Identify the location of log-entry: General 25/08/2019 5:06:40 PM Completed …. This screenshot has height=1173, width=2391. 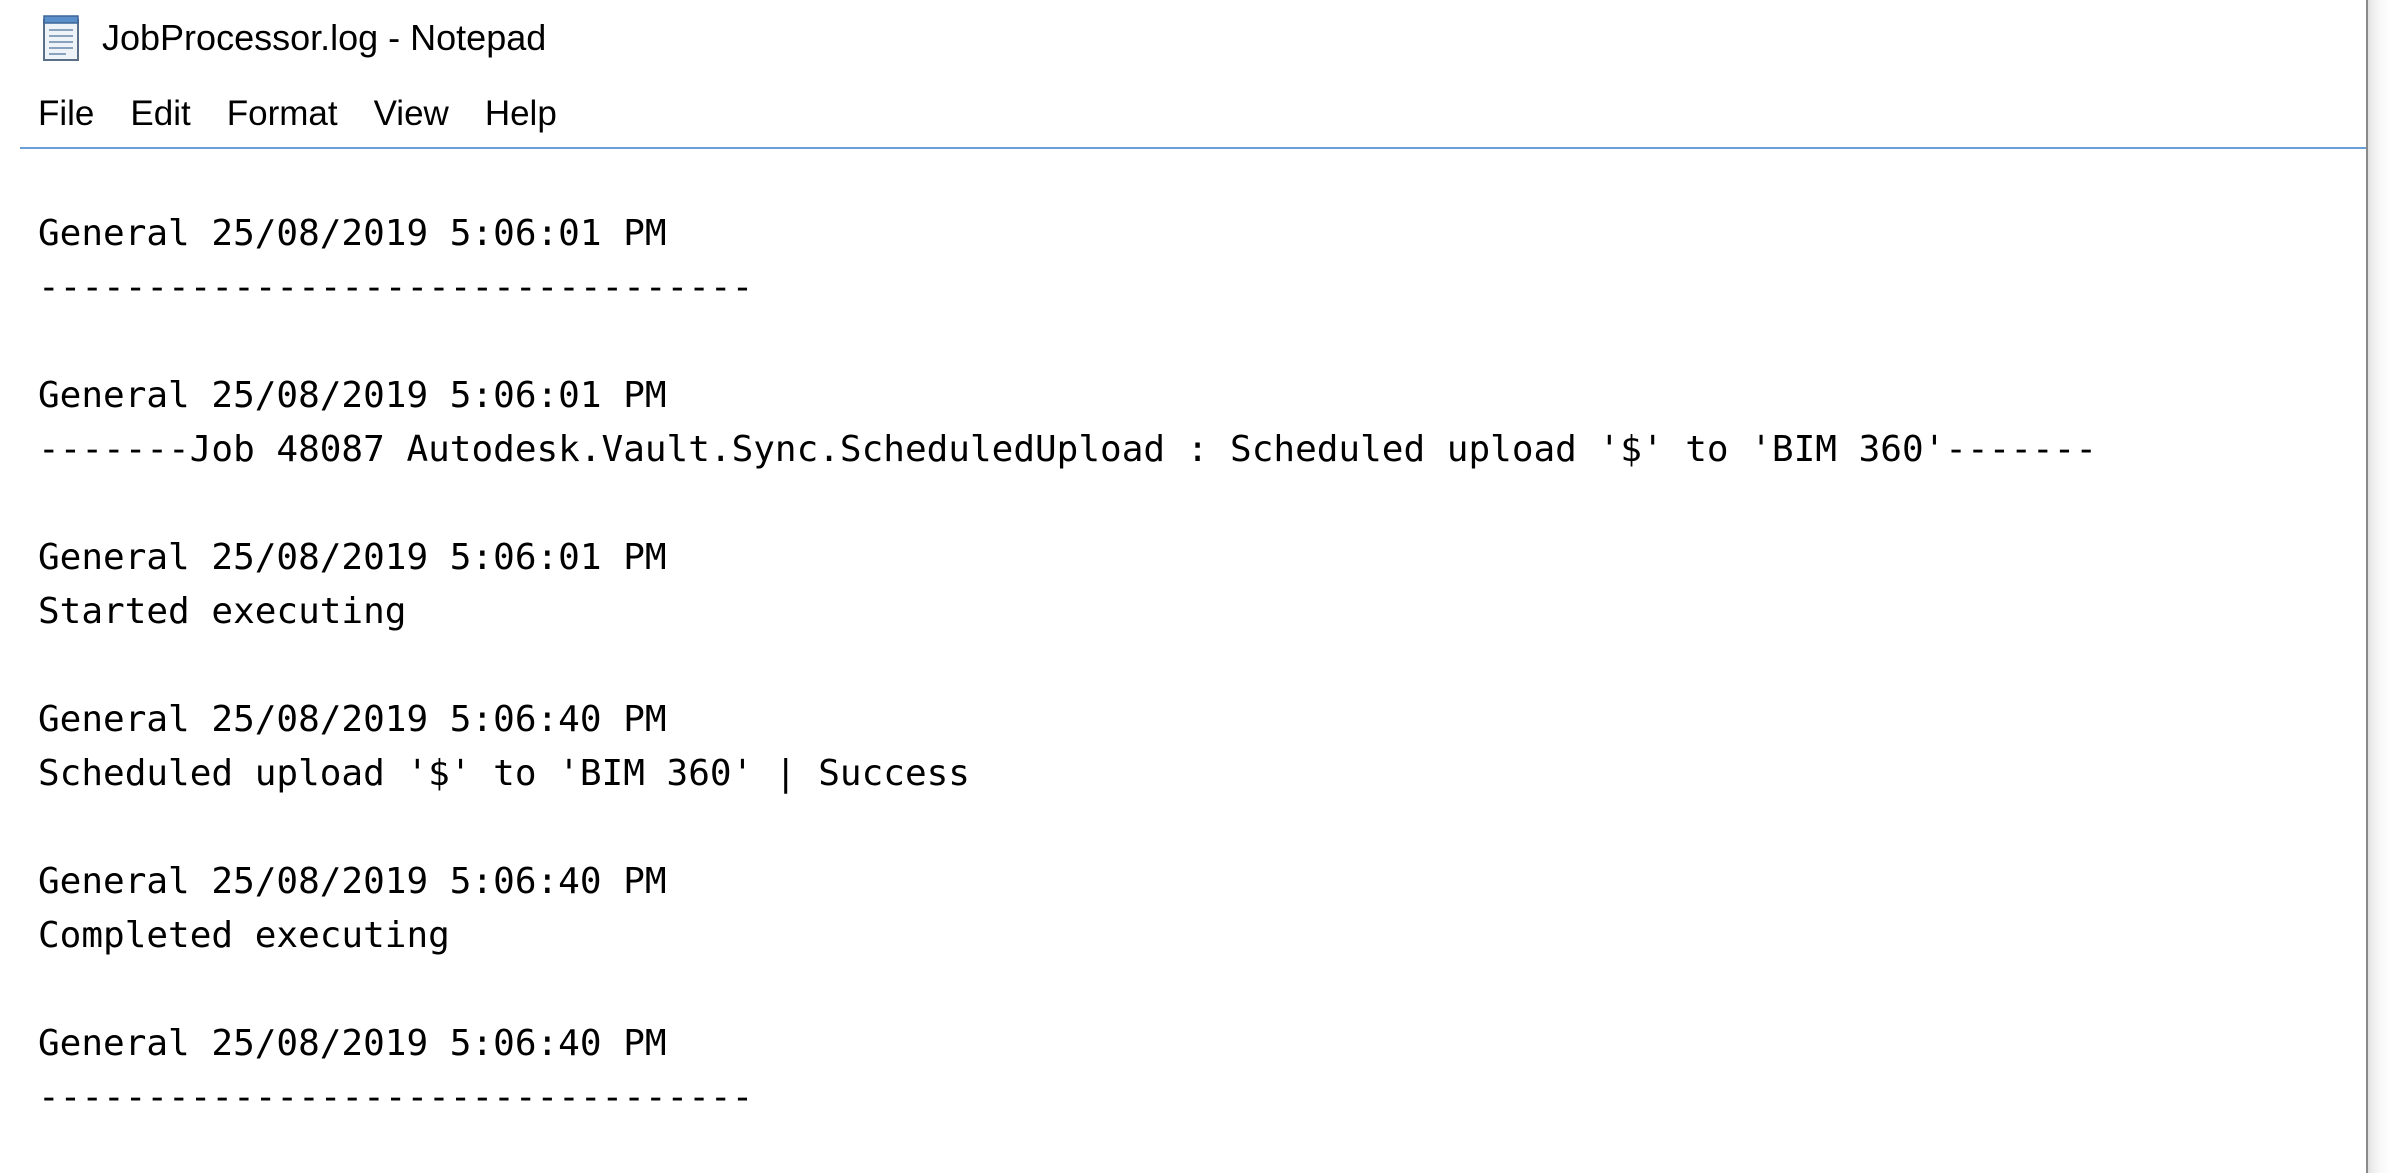
(1201, 909).